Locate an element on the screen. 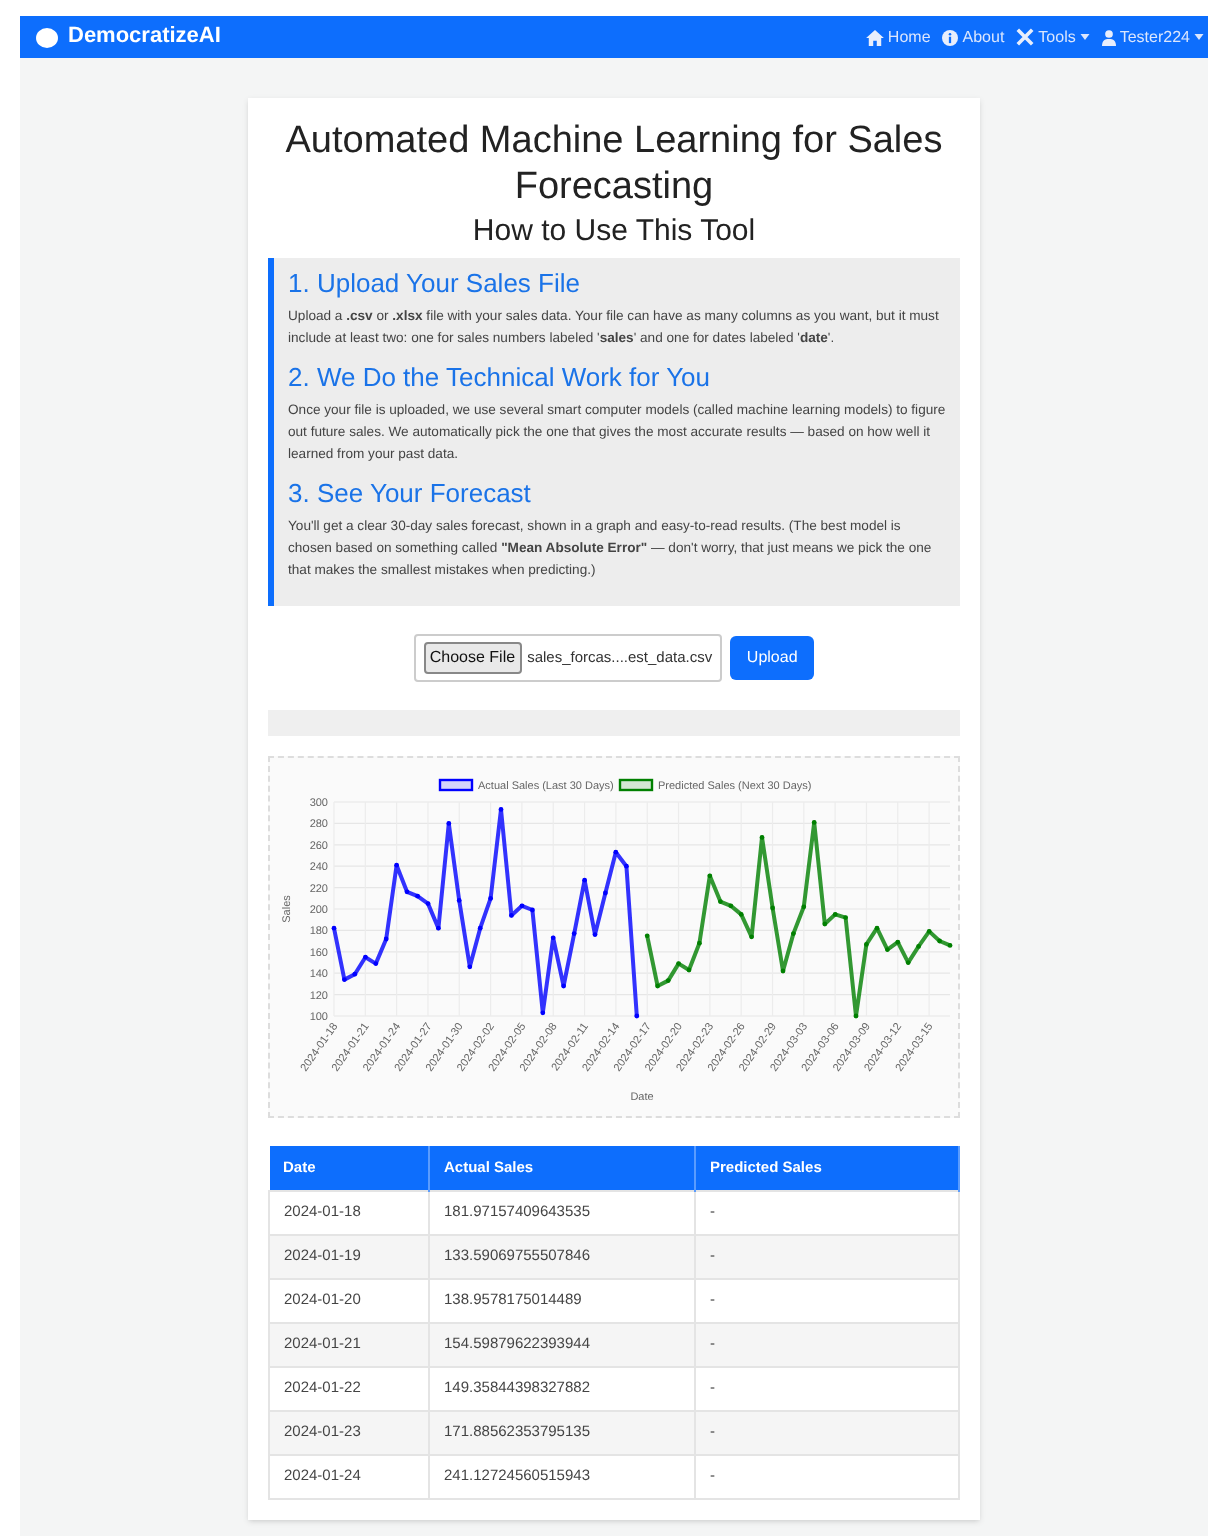 The height and width of the screenshot is (1536, 1208). brand-link: DemocratizeAI is located at coordinates (144, 37).